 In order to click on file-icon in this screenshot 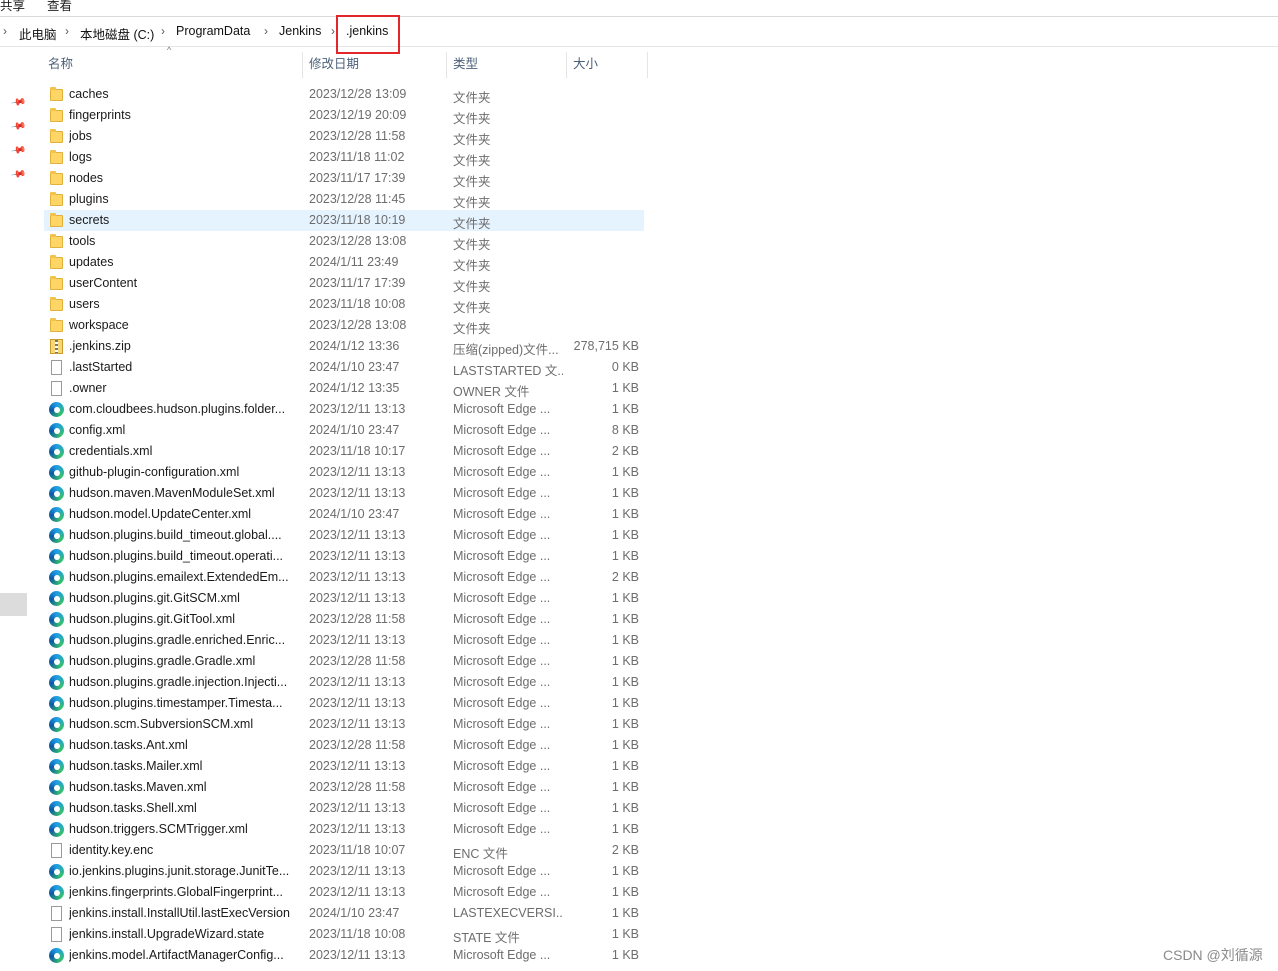, I will do `click(56, 388)`.